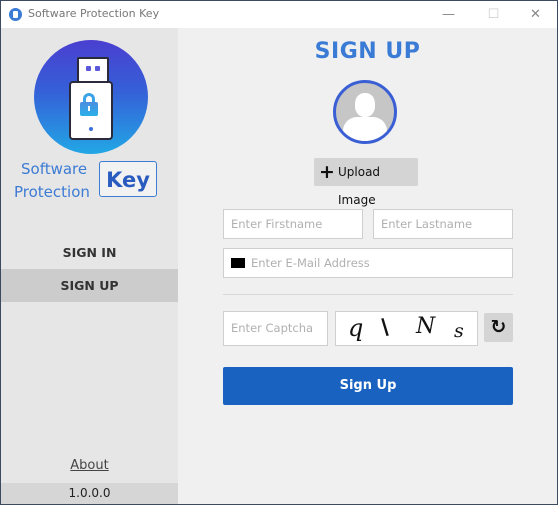 The image size is (558, 505). What do you see at coordinates (385, 327) in the screenshot?
I see `captcha-char: \` at bounding box center [385, 327].